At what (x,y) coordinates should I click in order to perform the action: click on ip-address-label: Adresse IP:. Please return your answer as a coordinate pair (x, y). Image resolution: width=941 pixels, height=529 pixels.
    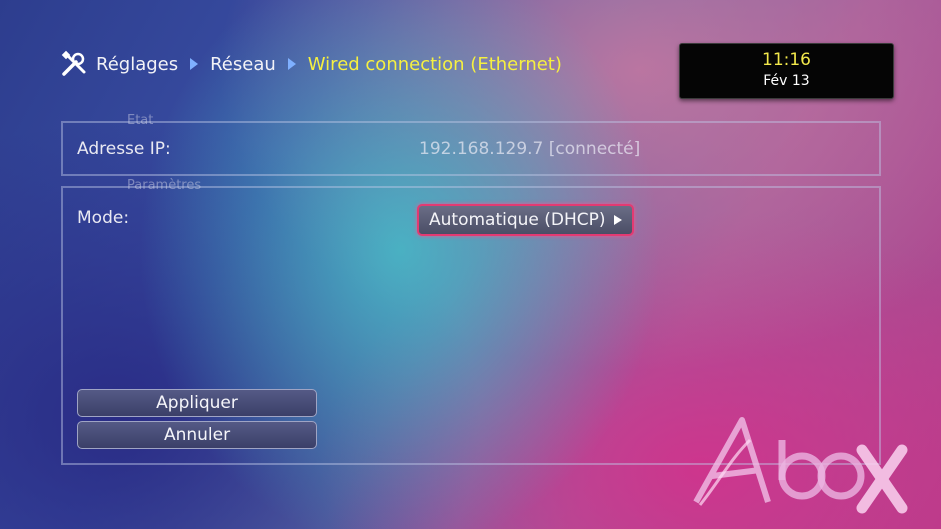
    Looking at the image, I should click on (124, 149).